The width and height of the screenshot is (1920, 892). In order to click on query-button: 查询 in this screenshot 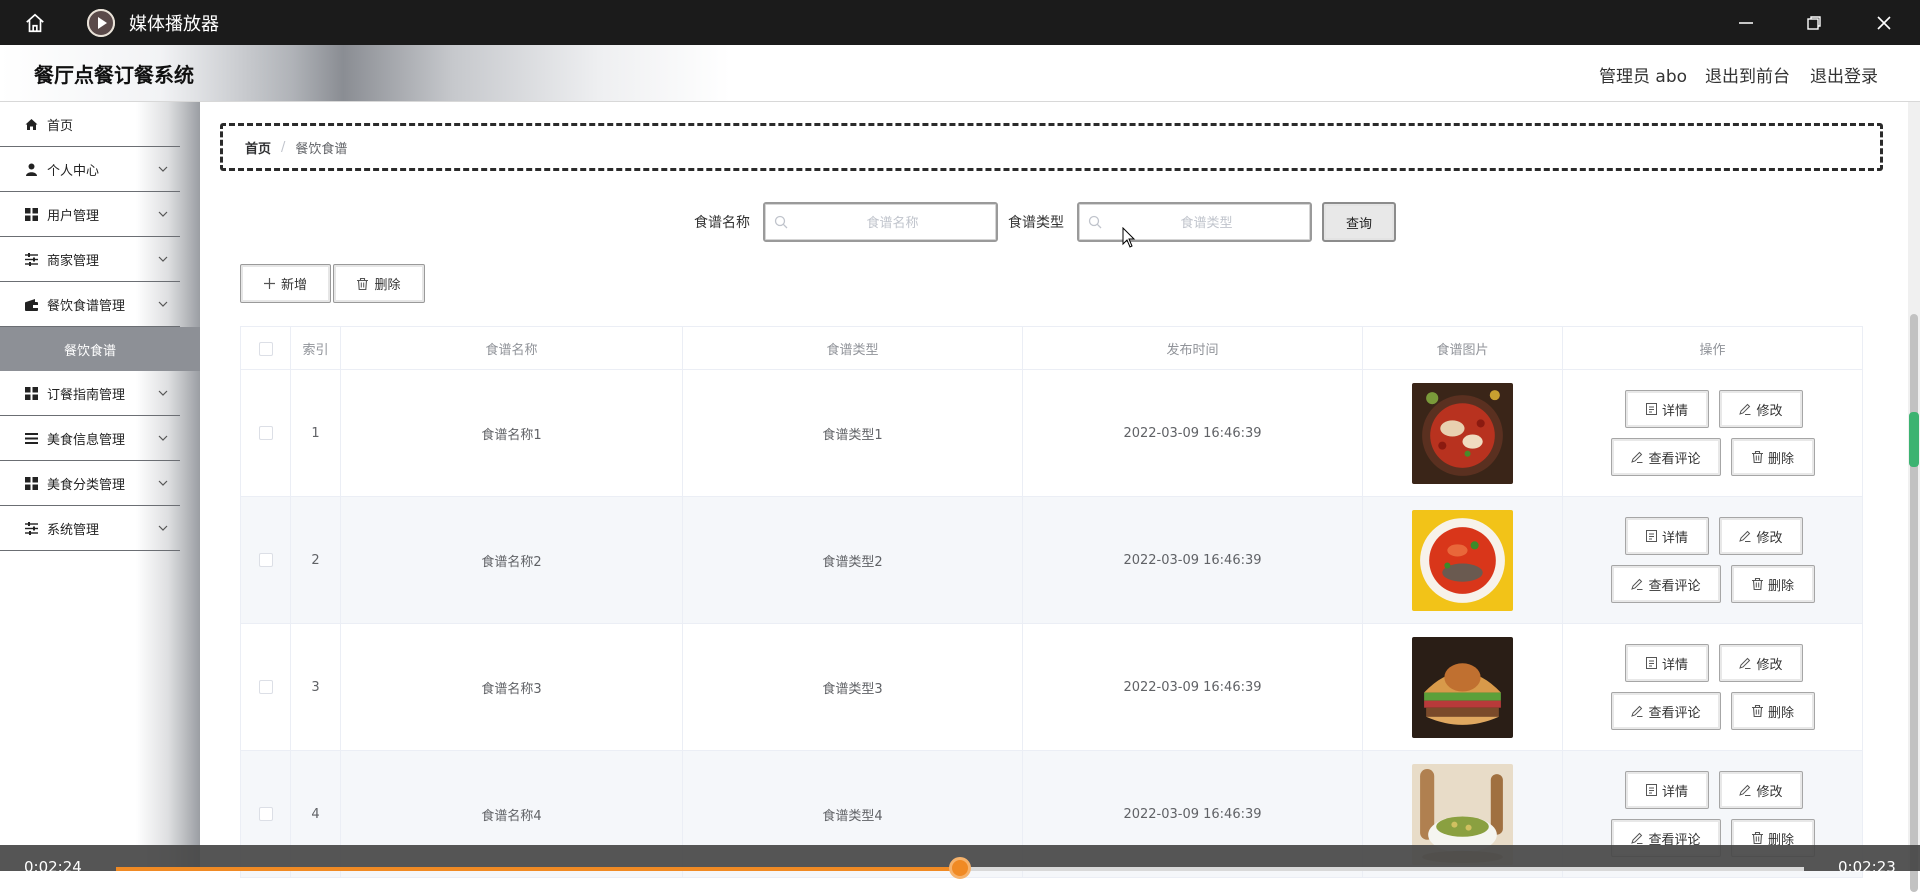, I will do `click(1359, 222)`.